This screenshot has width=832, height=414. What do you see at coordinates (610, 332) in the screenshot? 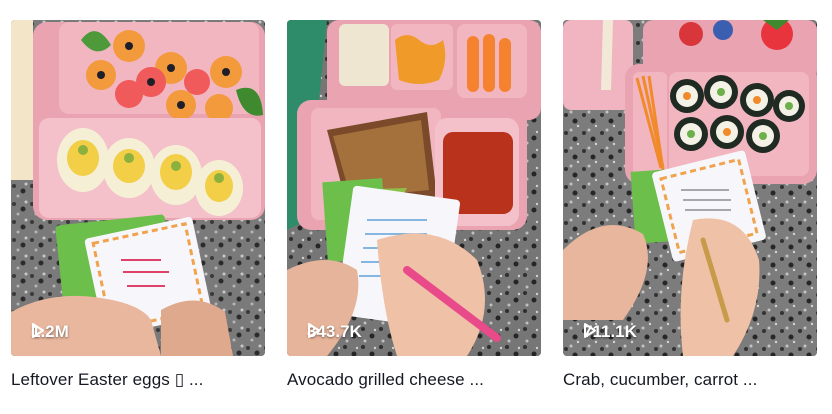
I see `view-count: 711.1K` at bounding box center [610, 332].